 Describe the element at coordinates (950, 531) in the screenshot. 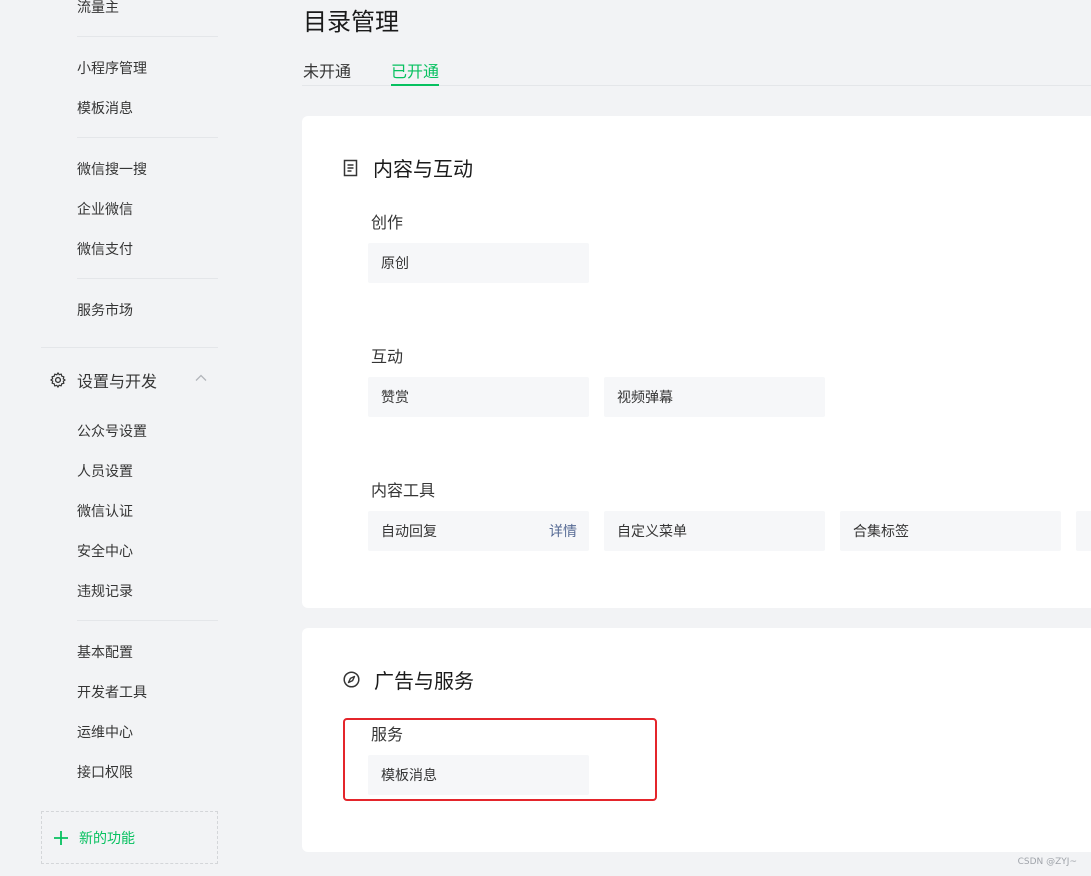

I see `tile-collection-tags: 合集标签` at that location.